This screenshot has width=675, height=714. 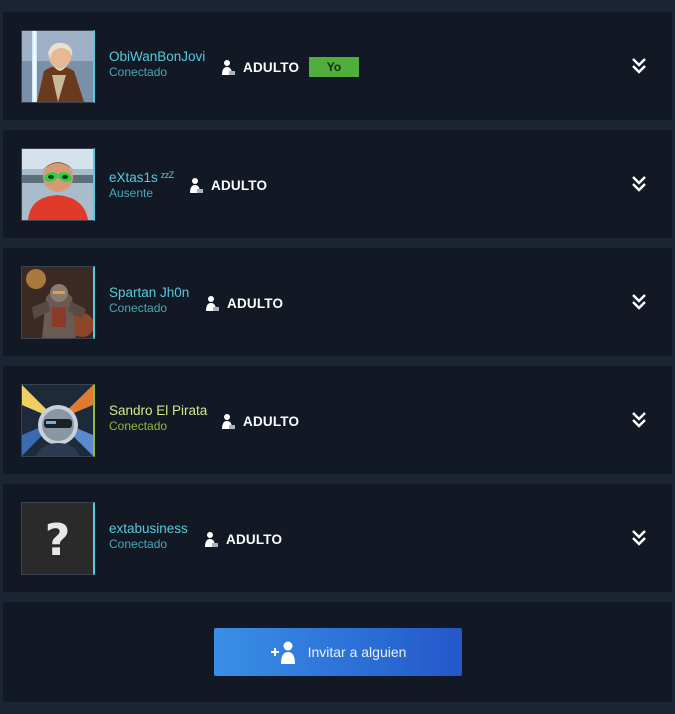 I want to click on member-info: Sandro El Pirata Conectado, so click(x=158, y=418).